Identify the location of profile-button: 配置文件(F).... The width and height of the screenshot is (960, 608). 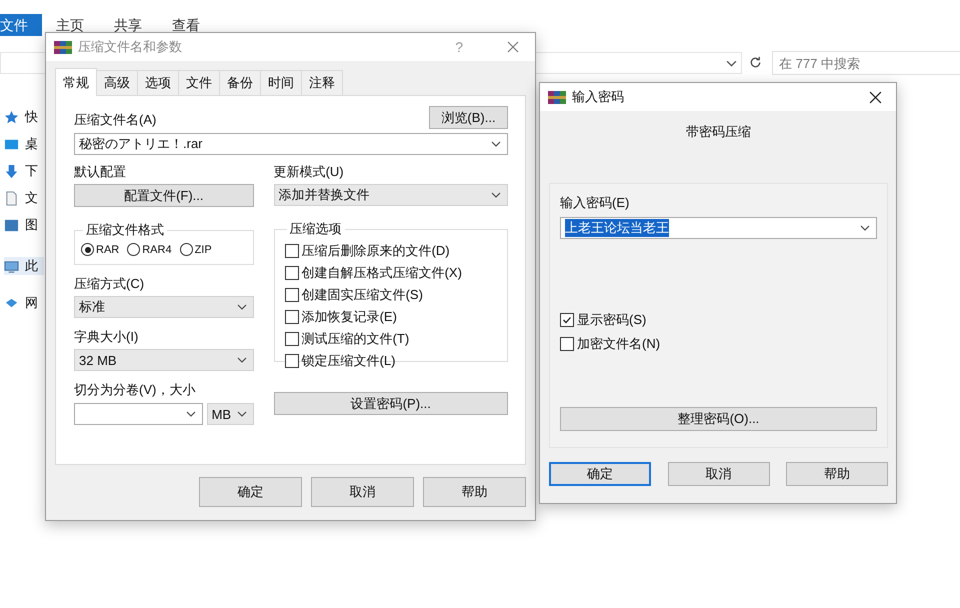
(164, 195).